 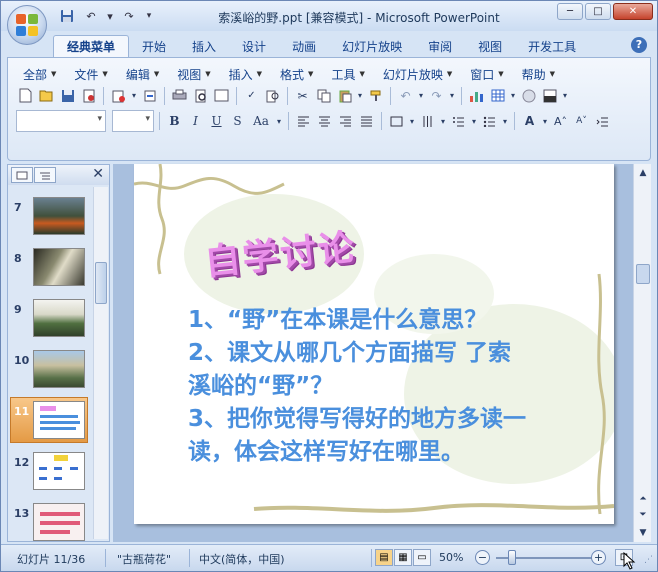 I want to click on decrease-font-icon: A˅, so click(x=581, y=121).